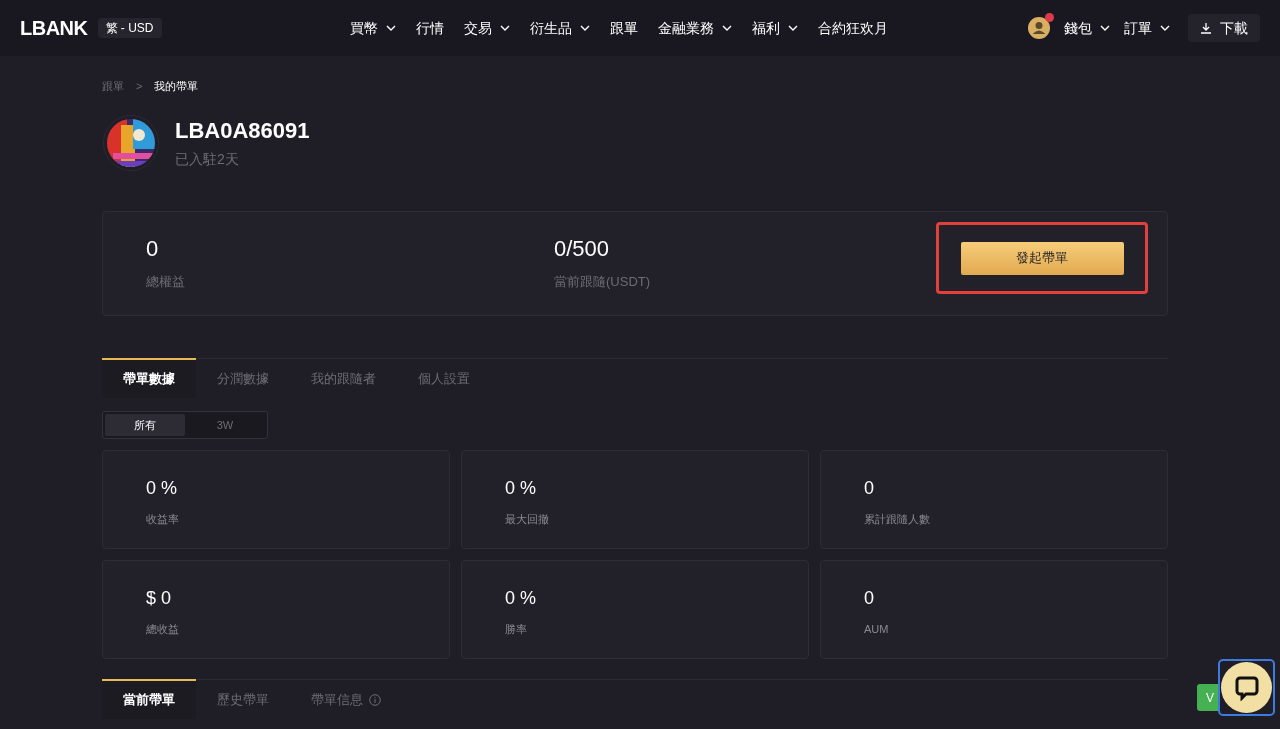 Image resolution: width=1280 pixels, height=729 pixels. Describe the element at coordinates (153, 248) in the screenshot. I see `stat-value: 0` at that location.